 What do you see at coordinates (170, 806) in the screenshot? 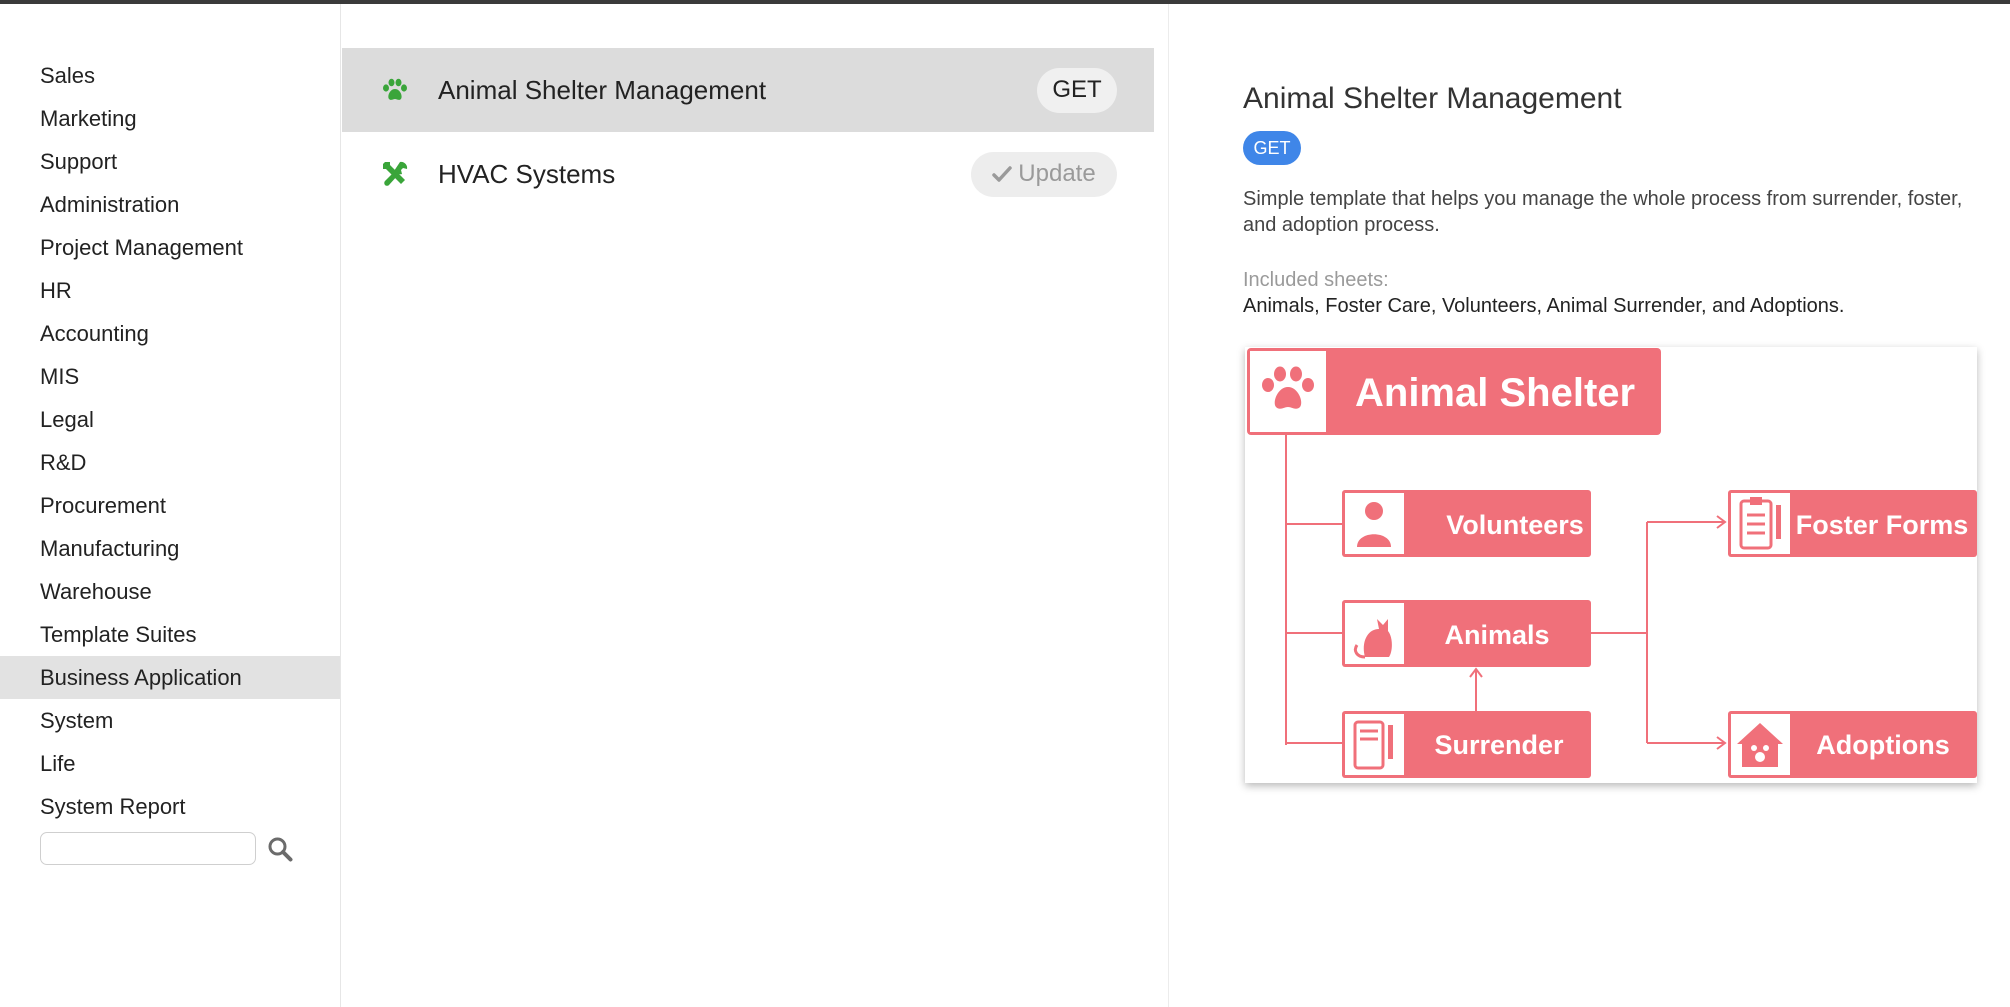
I see `category-system-report: System Report` at bounding box center [170, 806].